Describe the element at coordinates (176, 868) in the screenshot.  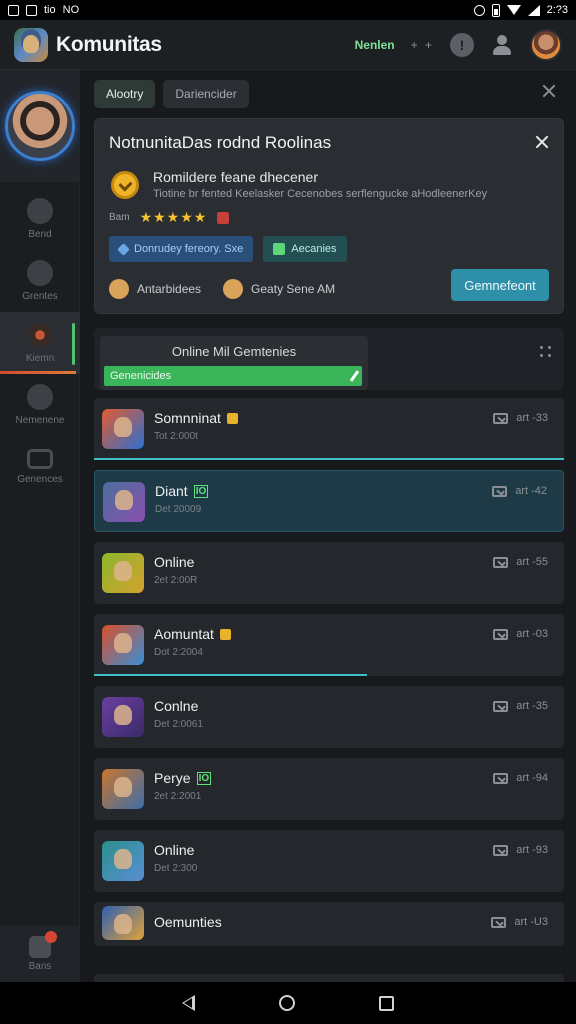
I see `row-subtitle: Det 2:300` at that location.